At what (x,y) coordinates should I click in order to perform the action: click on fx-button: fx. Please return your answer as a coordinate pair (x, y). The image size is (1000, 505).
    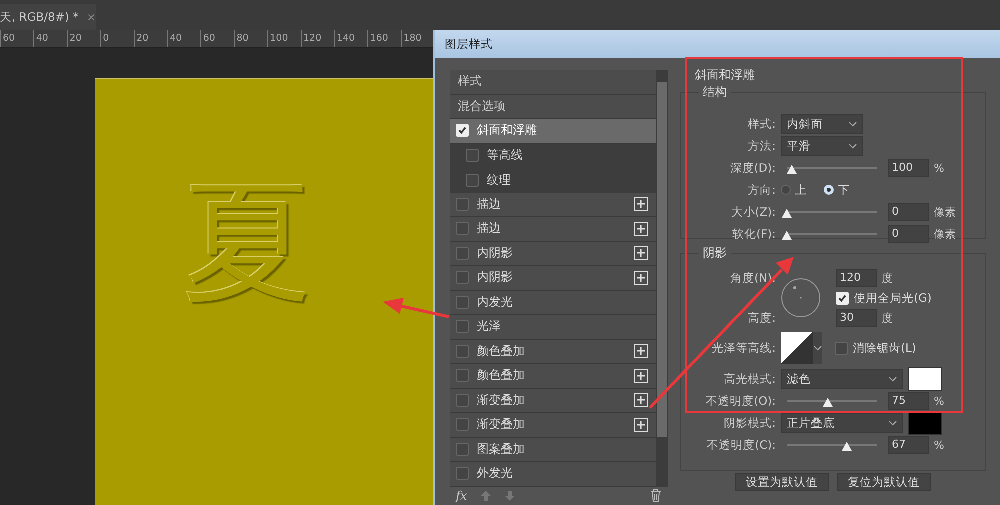
    Looking at the image, I should click on (462, 495).